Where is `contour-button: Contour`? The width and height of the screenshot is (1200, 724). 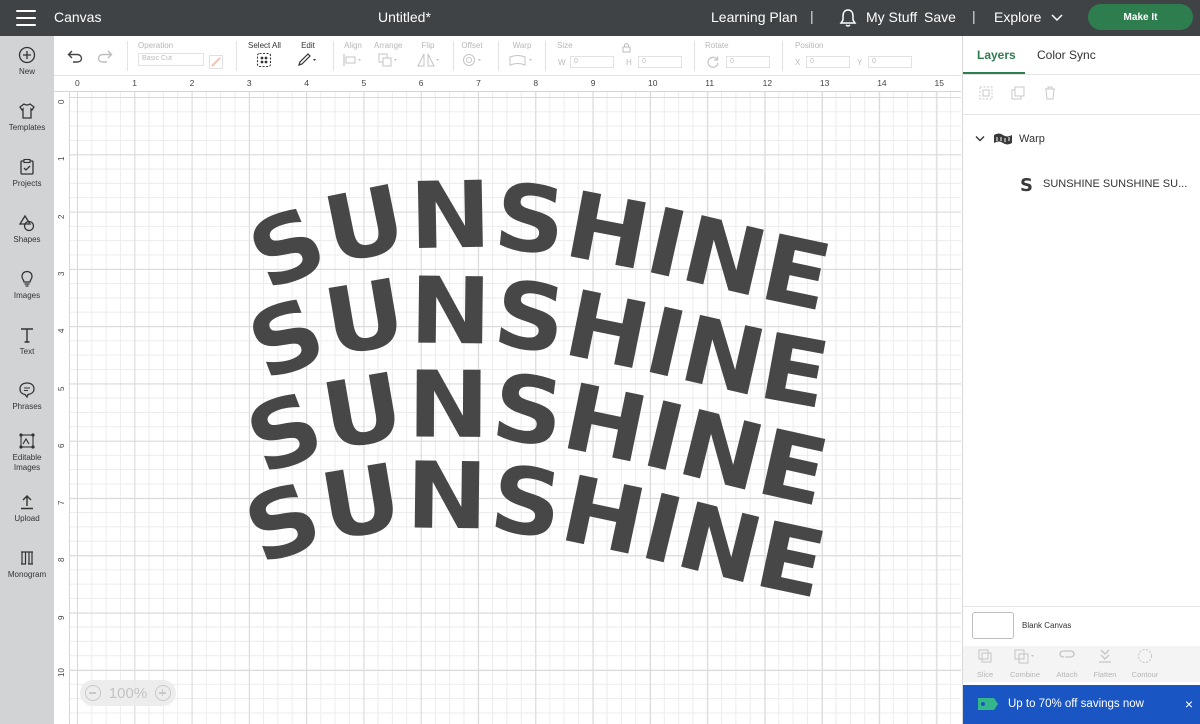
contour-button: Contour is located at coordinates (1145, 663).